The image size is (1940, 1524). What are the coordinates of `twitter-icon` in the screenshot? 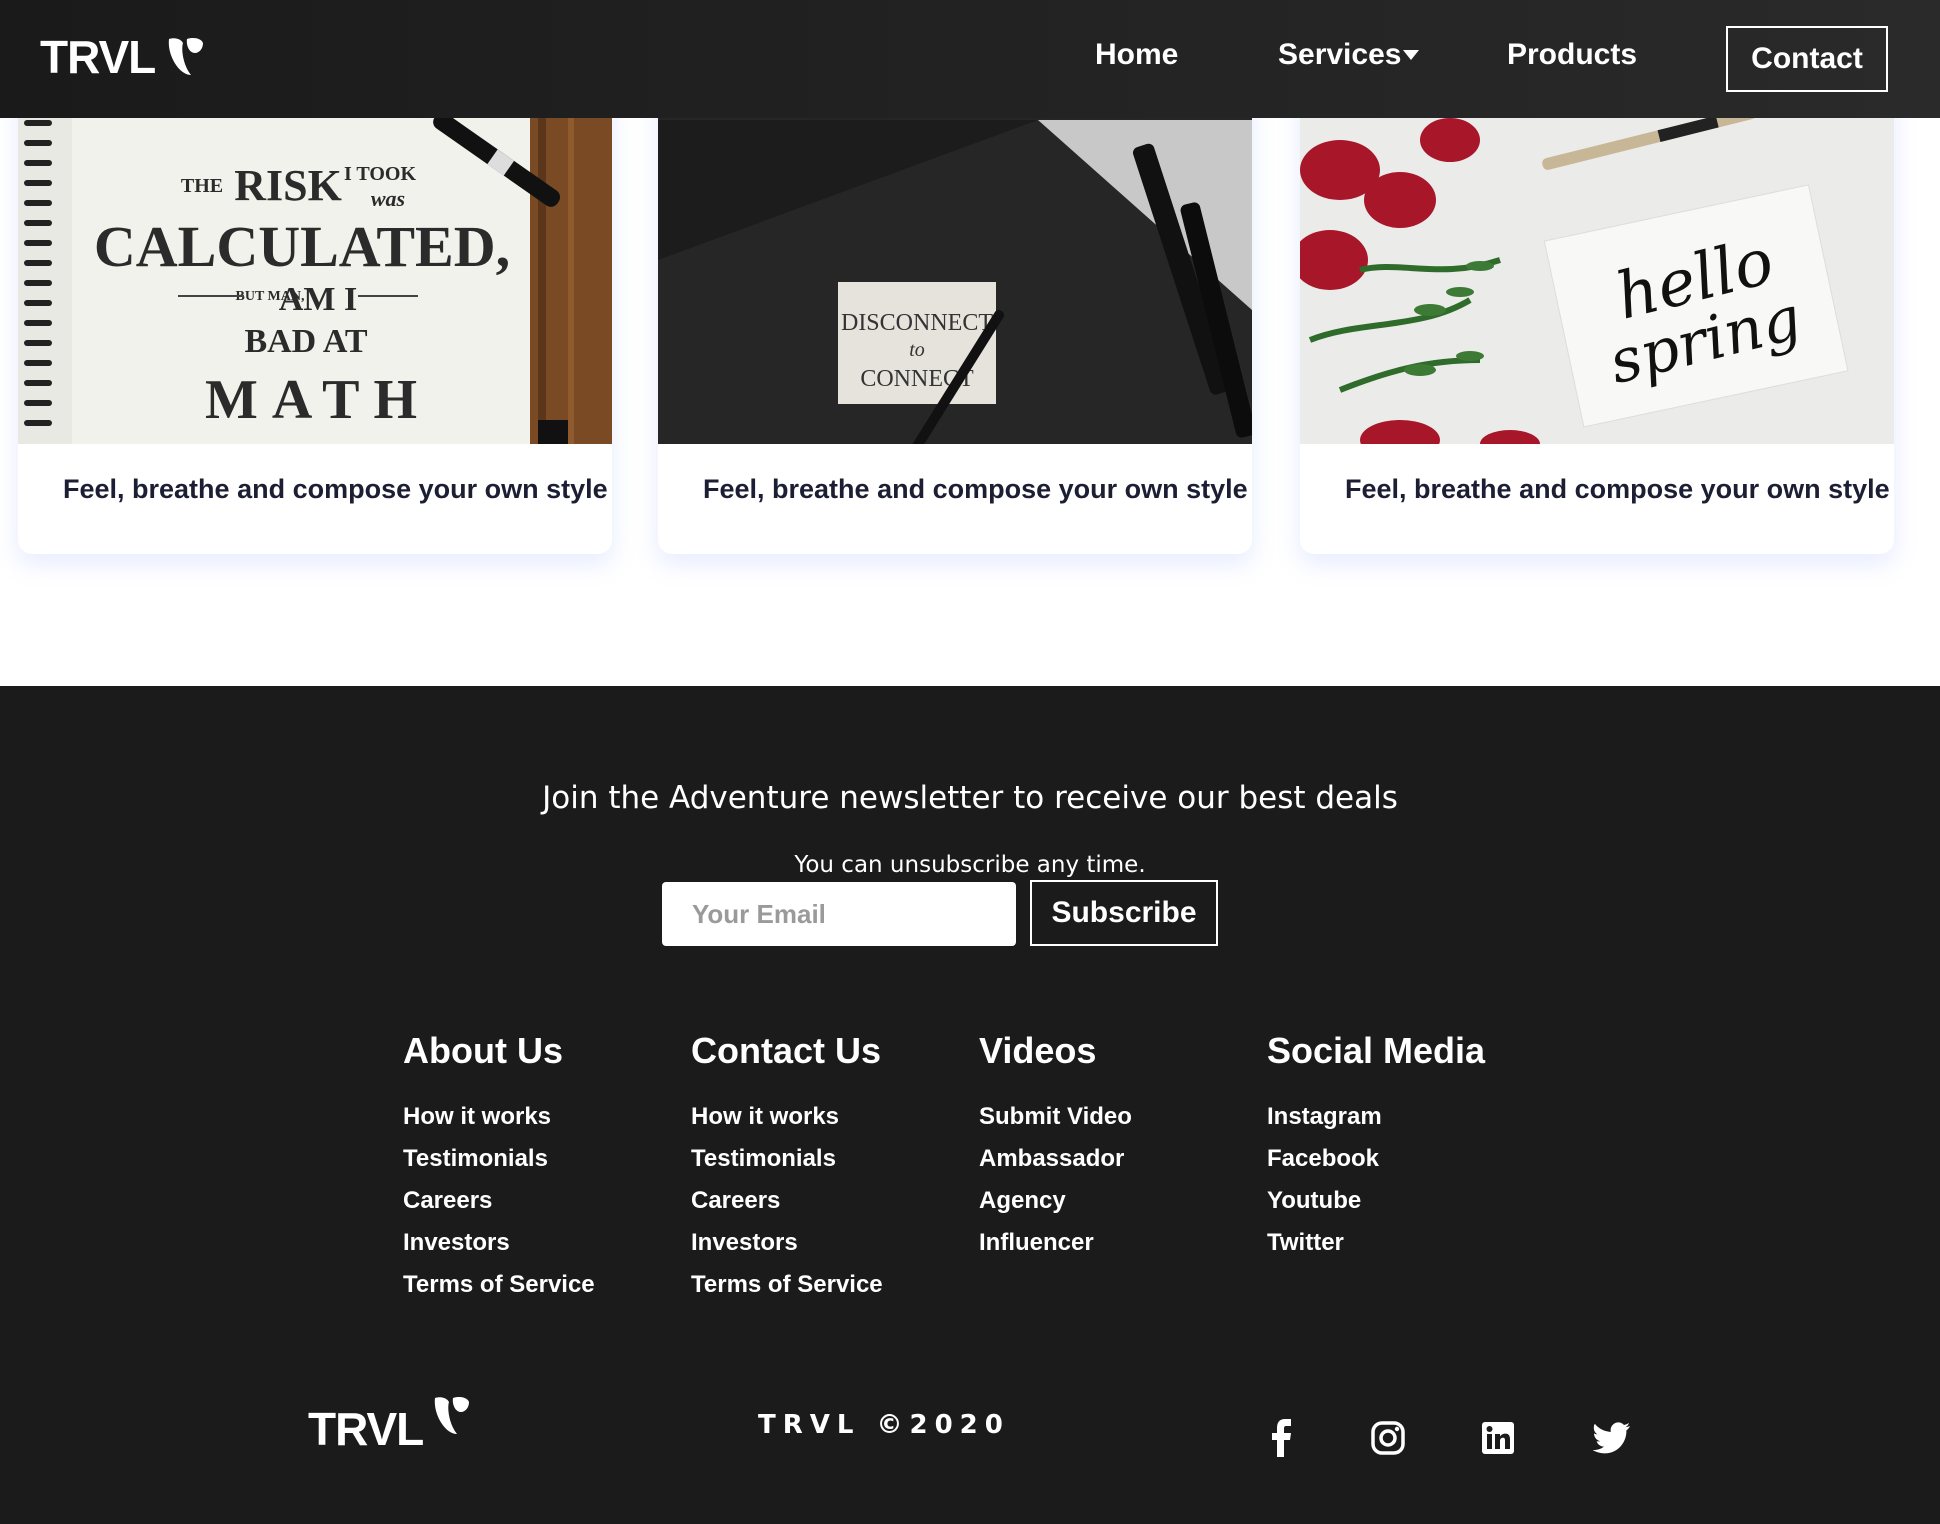 It's located at (1612, 1438).